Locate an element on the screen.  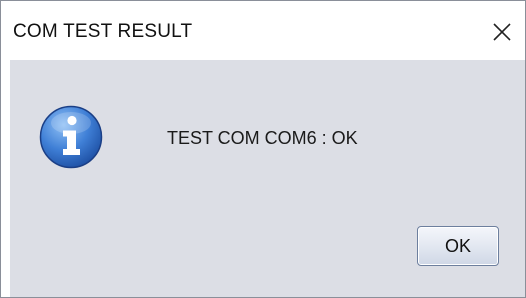
result-message: TEST COM COM6 : OK is located at coordinates (262, 138).